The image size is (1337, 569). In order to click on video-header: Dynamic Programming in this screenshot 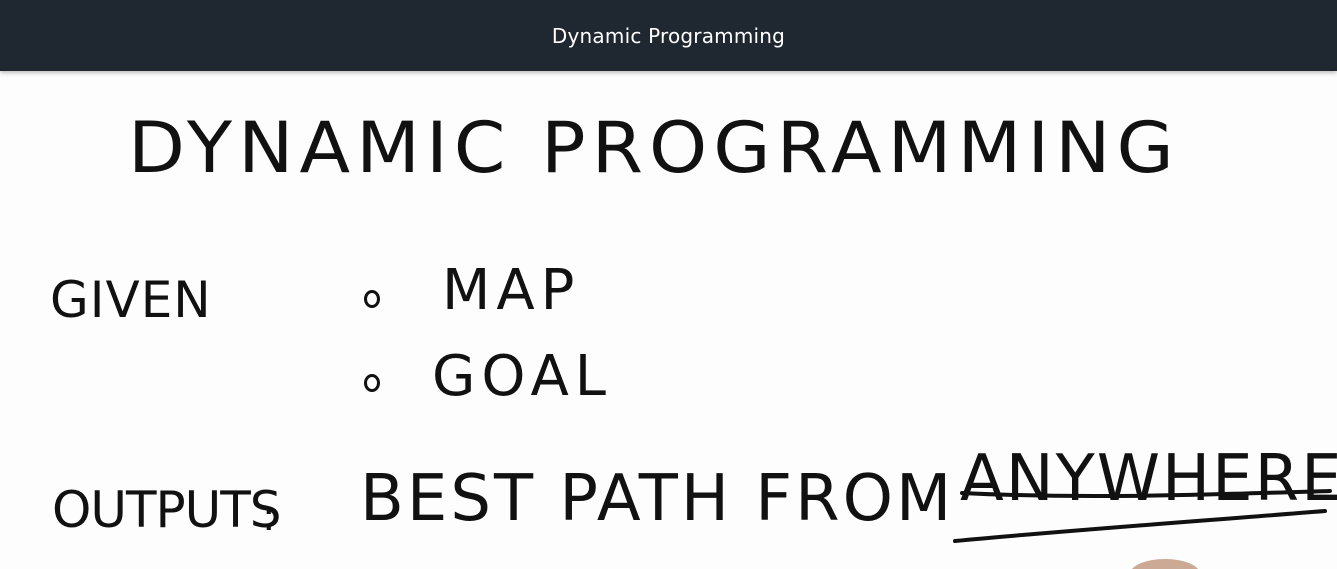, I will do `click(668, 35)`.